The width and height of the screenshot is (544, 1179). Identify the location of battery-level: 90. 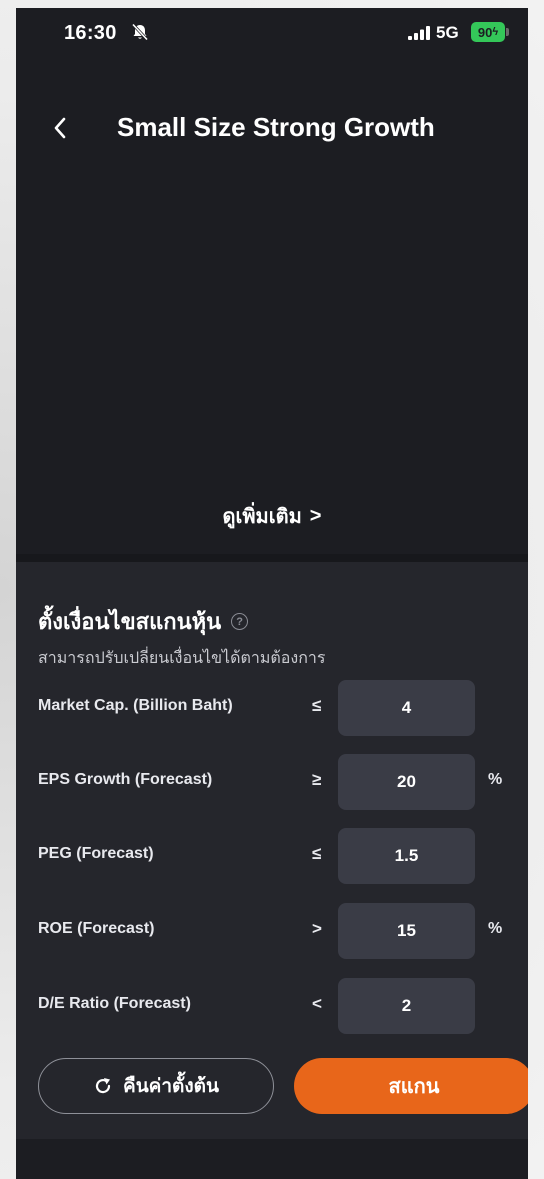
(485, 32).